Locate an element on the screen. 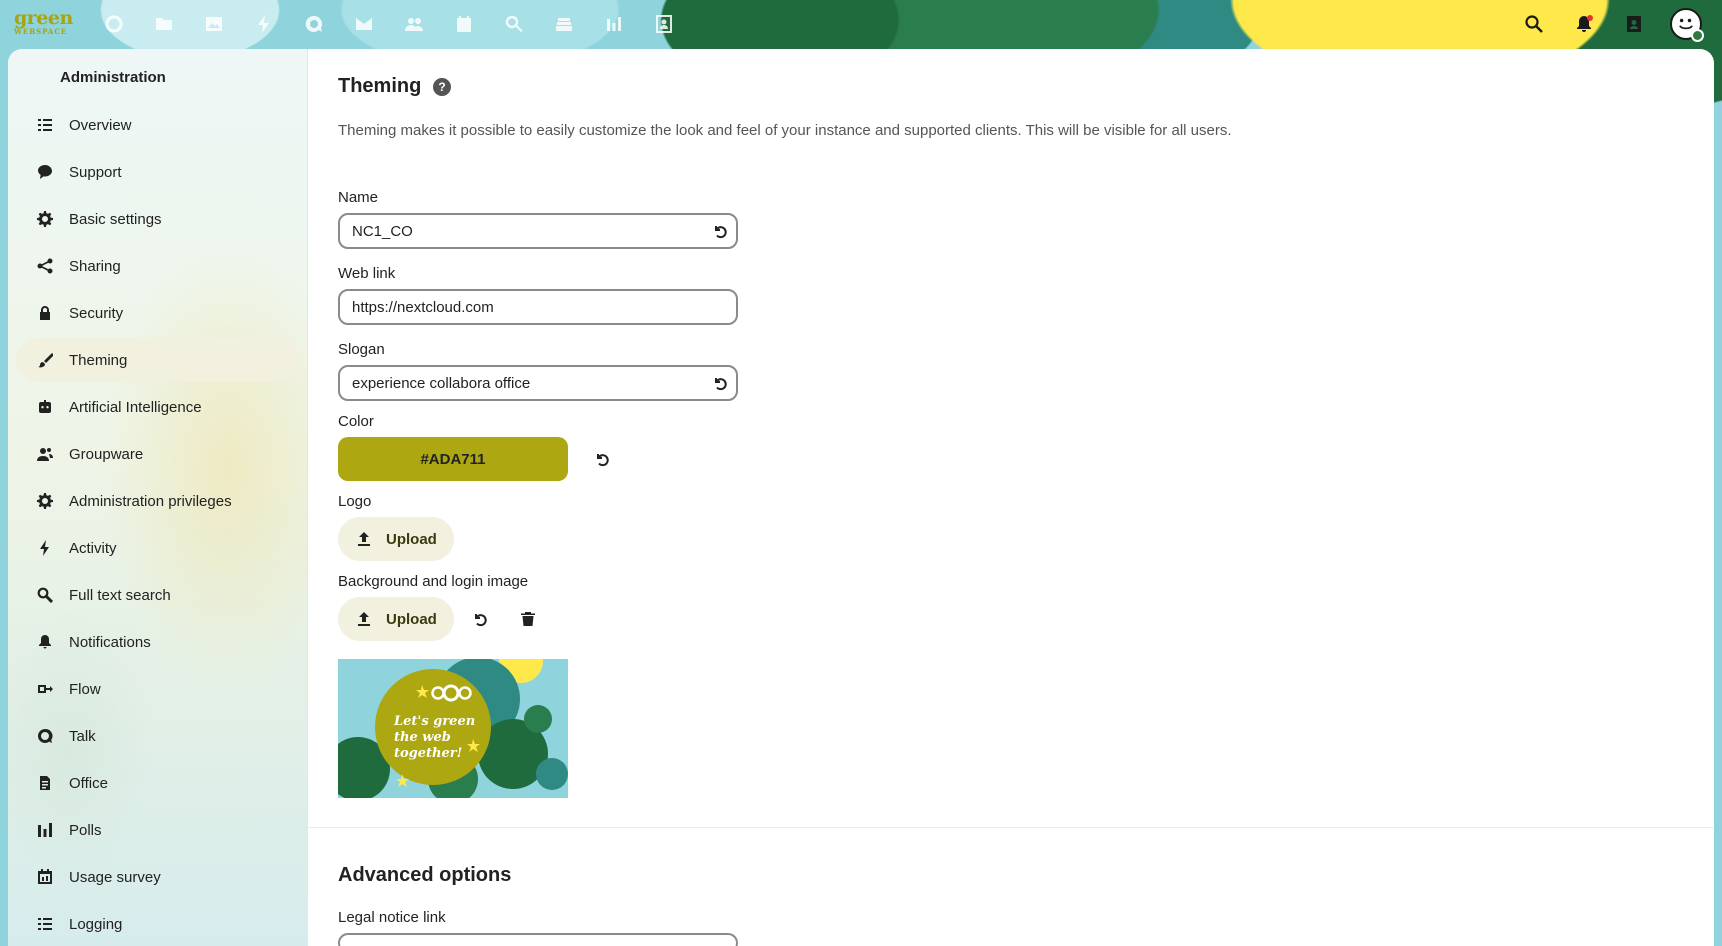  sidebar-item-theming: Theming is located at coordinates (158, 360).